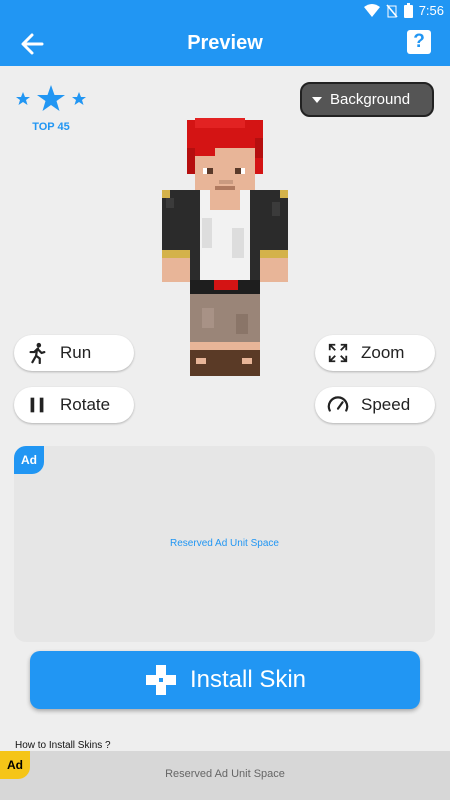 The height and width of the screenshot is (800, 450). Describe the element at coordinates (225, 248) in the screenshot. I see `skin-preview` at that location.